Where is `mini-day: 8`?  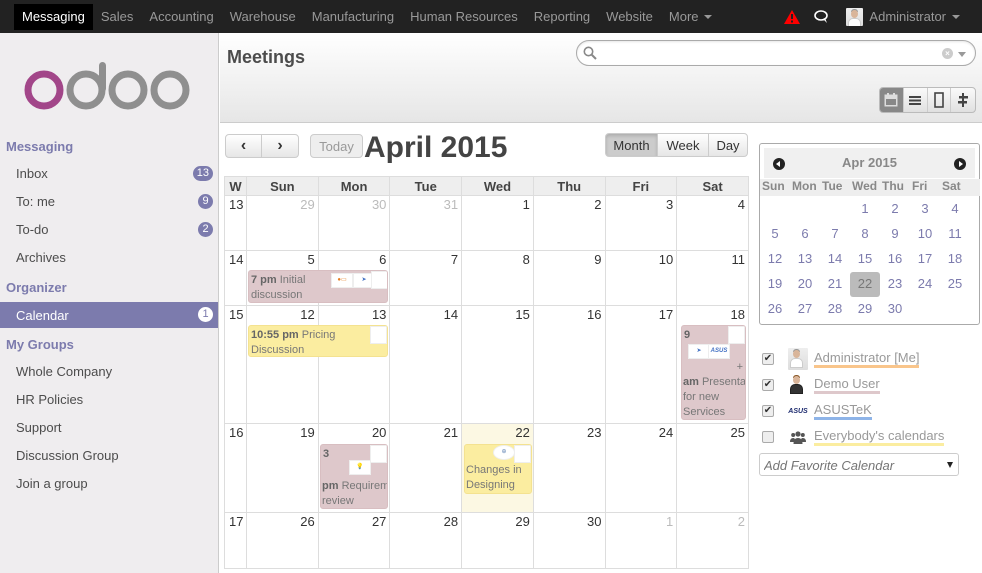
mini-day: 8 is located at coordinates (865, 234).